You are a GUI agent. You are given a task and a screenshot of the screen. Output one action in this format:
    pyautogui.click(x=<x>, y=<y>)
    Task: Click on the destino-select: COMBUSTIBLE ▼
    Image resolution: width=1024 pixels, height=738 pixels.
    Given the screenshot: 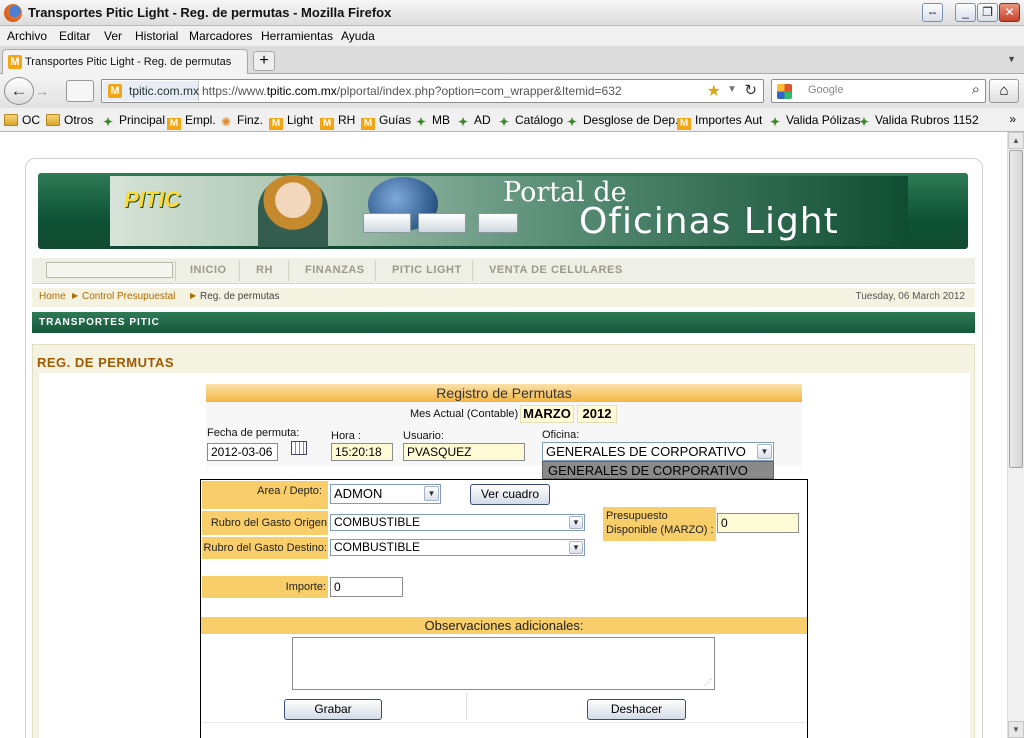 What is the action you would take?
    pyautogui.click(x=457, y=547)
    